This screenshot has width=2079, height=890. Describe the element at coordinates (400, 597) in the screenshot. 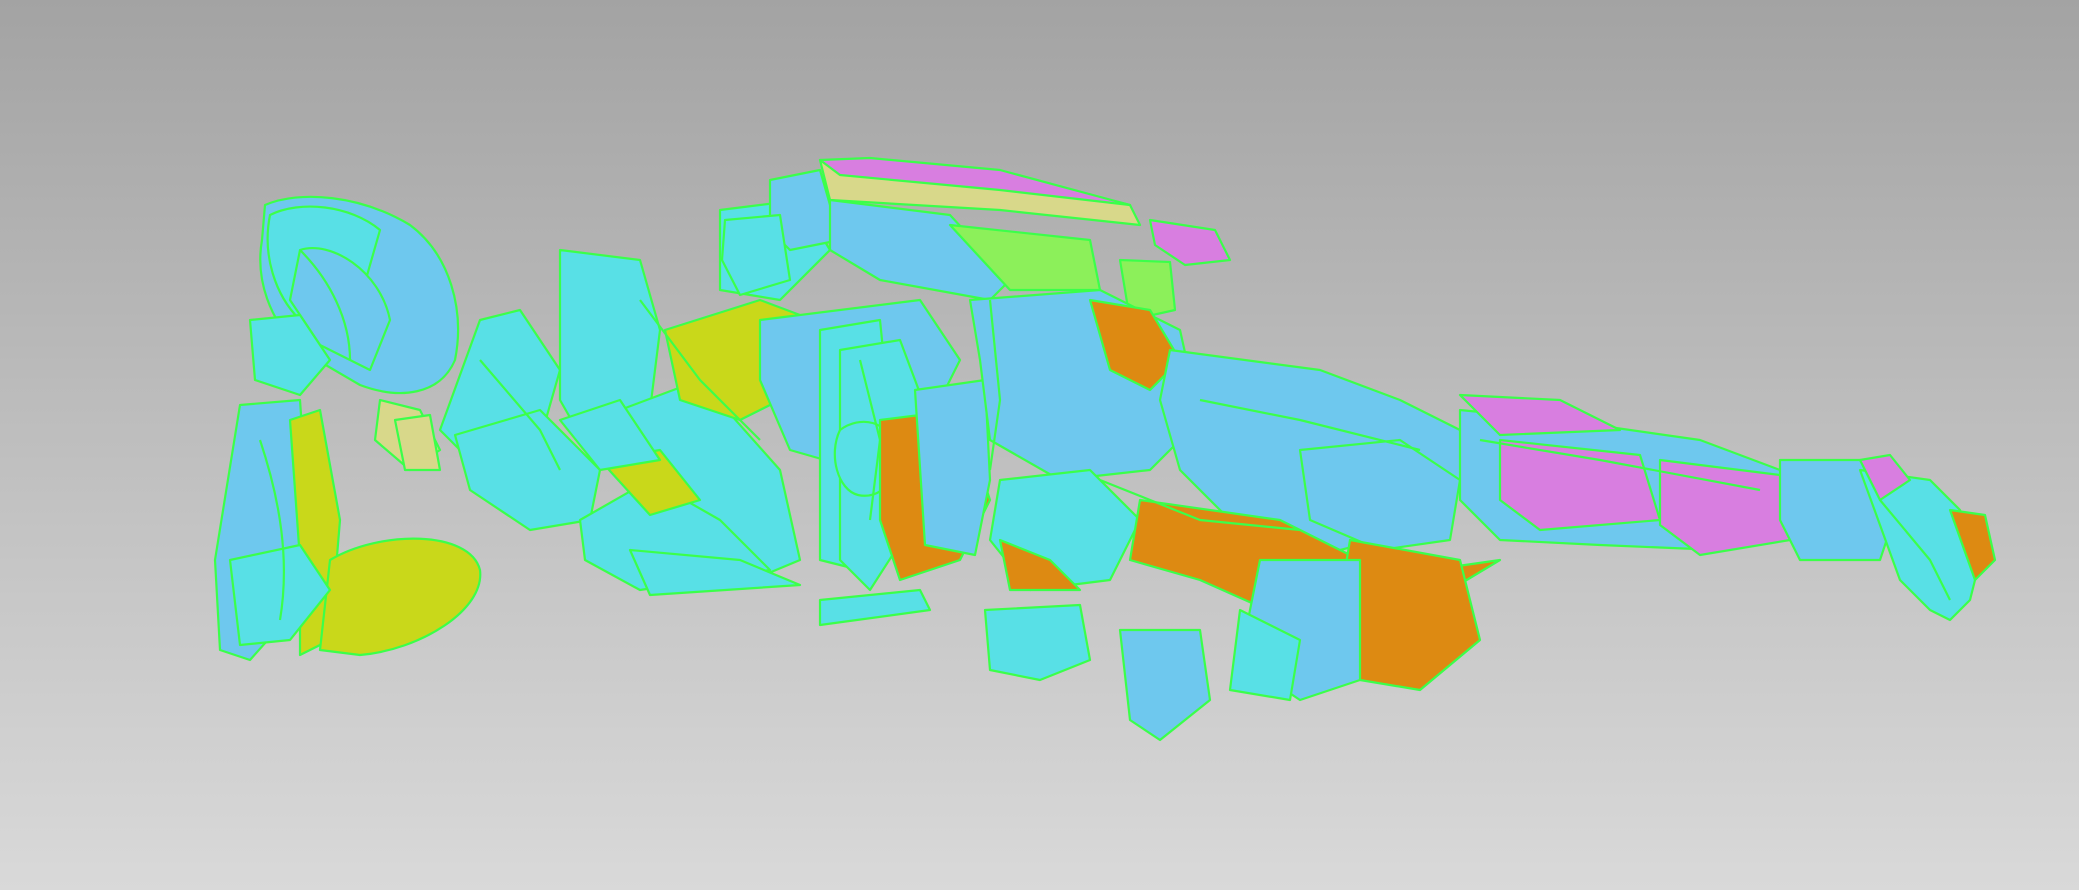

I see `elbow-patch` at that location.